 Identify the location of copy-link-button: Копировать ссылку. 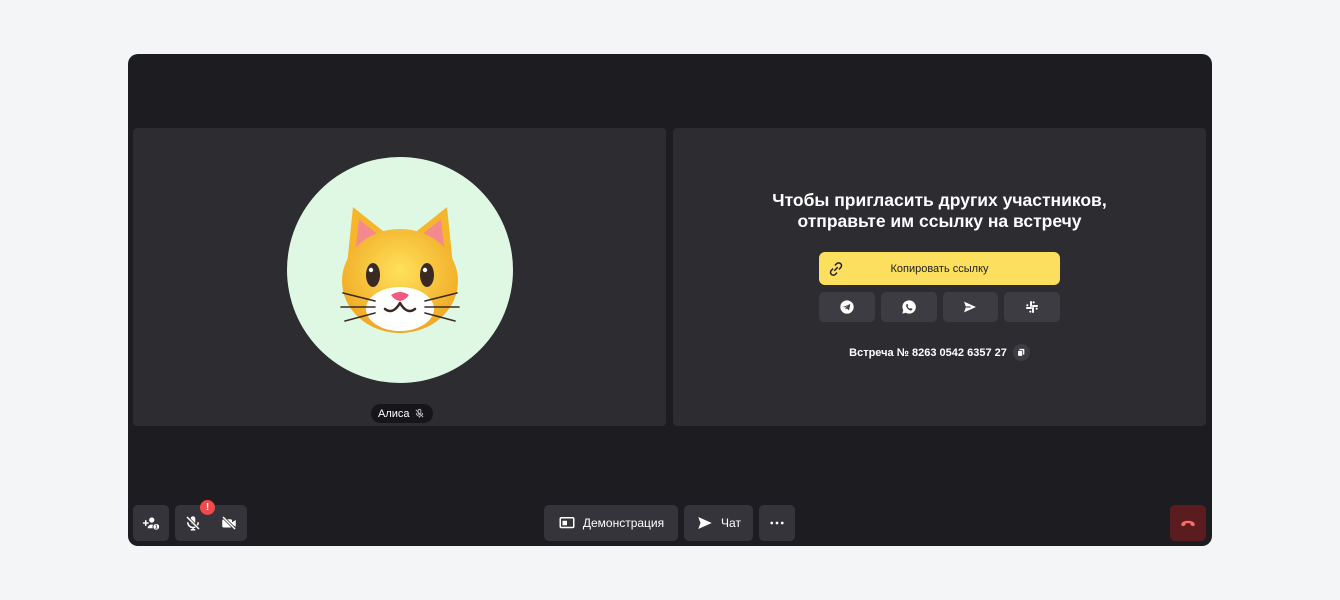
(939, 268).